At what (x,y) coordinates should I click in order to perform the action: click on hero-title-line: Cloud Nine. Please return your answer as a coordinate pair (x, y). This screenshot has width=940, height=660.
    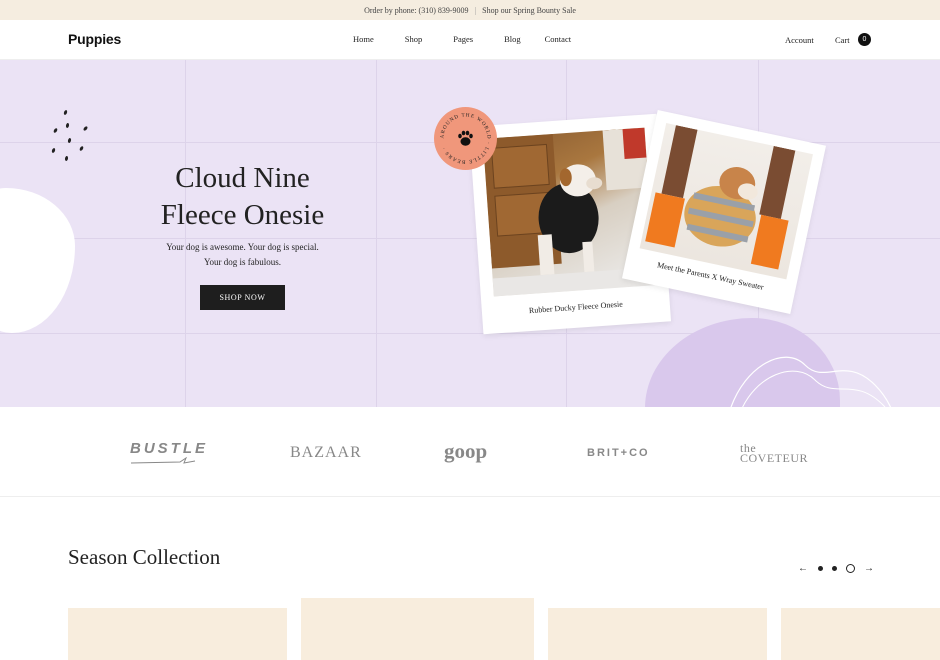
    Looking at the image, I should click on (242, 178).